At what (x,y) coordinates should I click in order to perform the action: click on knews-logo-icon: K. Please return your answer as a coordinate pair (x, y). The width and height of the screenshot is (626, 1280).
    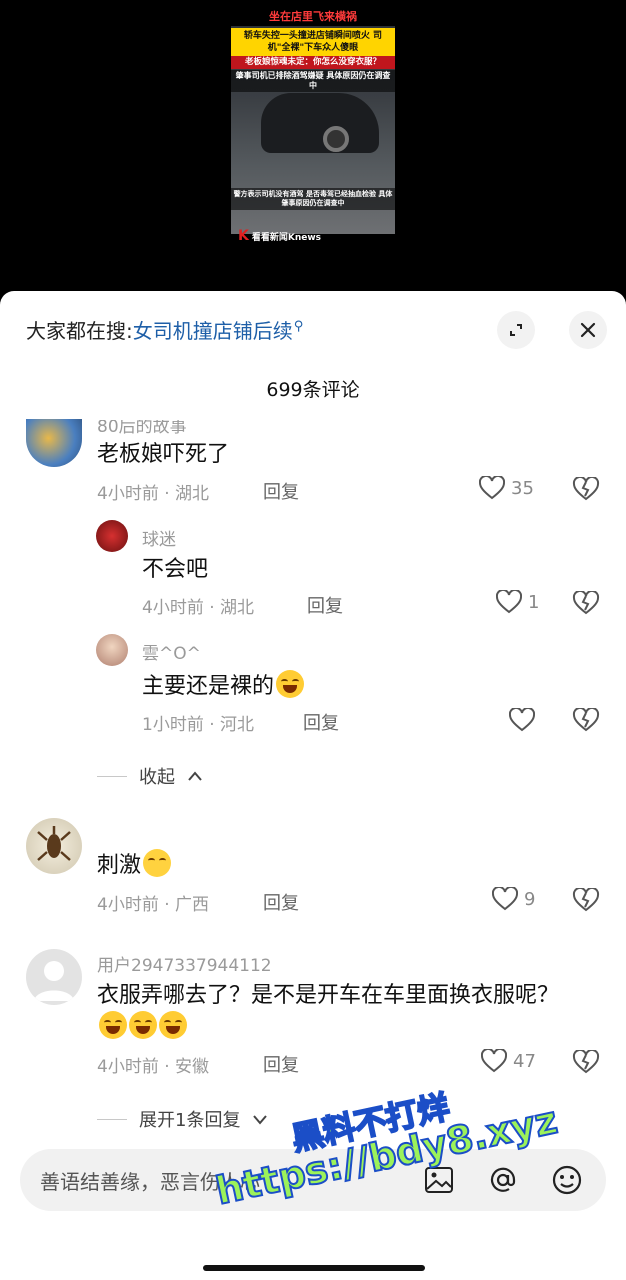
    Looking at the image, I should click on (243, 236).